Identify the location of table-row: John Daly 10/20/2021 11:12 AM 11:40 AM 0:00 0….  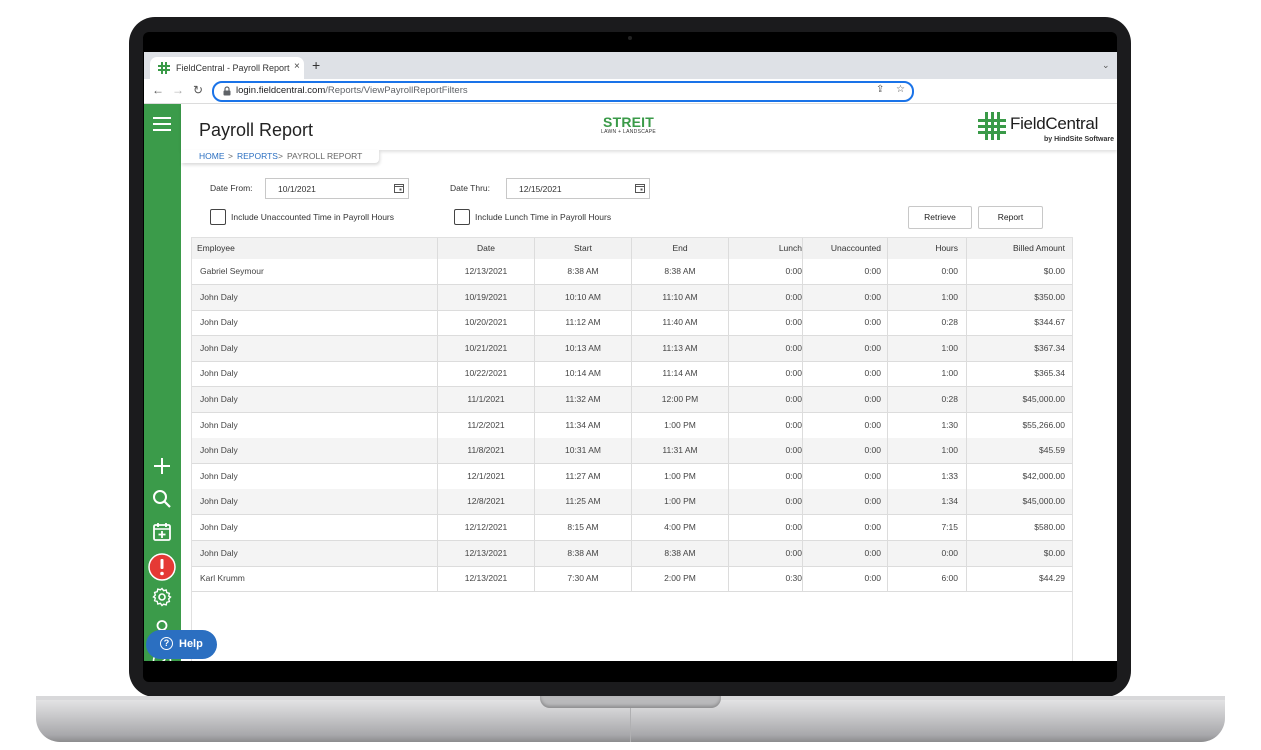
(632, 323).